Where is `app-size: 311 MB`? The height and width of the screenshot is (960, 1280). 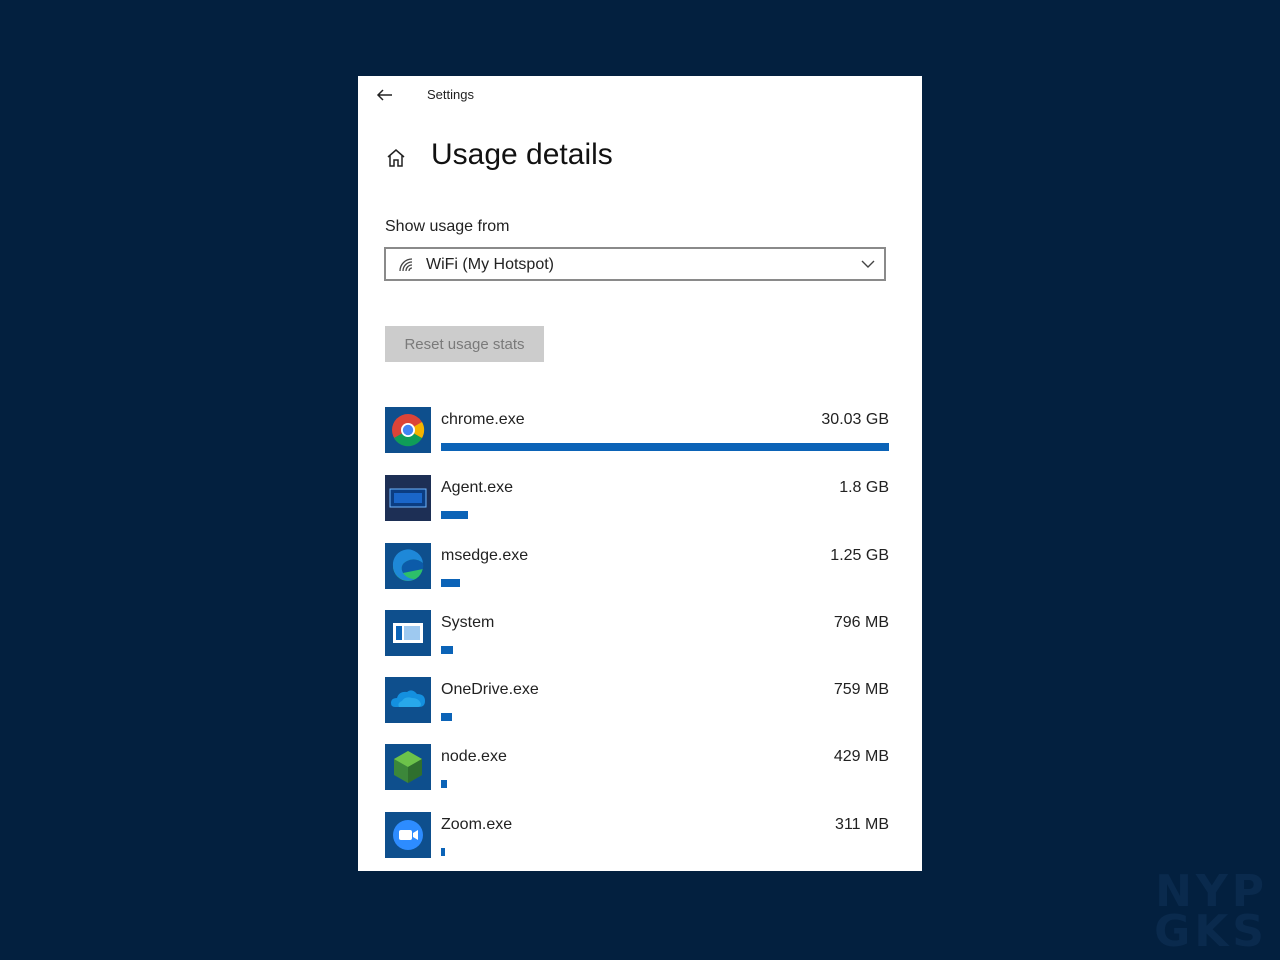
app-size: 311 MB is located at coordinates (862, 824).